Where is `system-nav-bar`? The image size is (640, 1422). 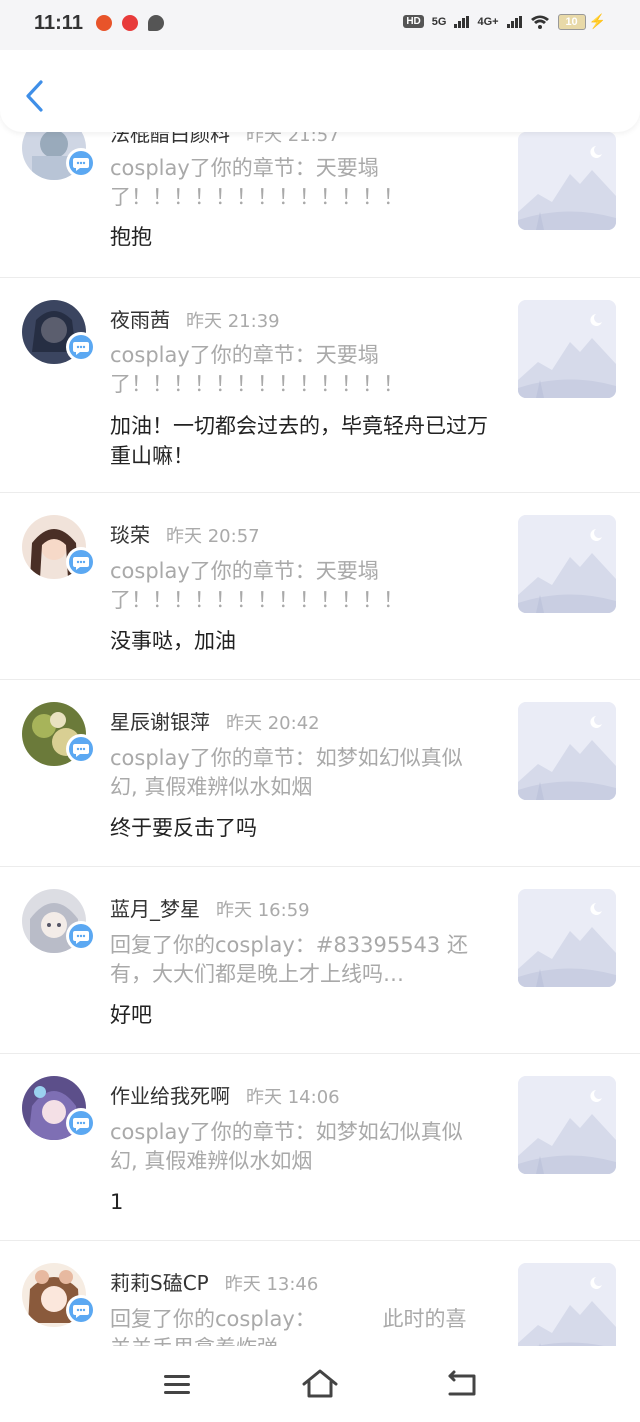
system-nav-bar is located at coordinates (320, 1384).